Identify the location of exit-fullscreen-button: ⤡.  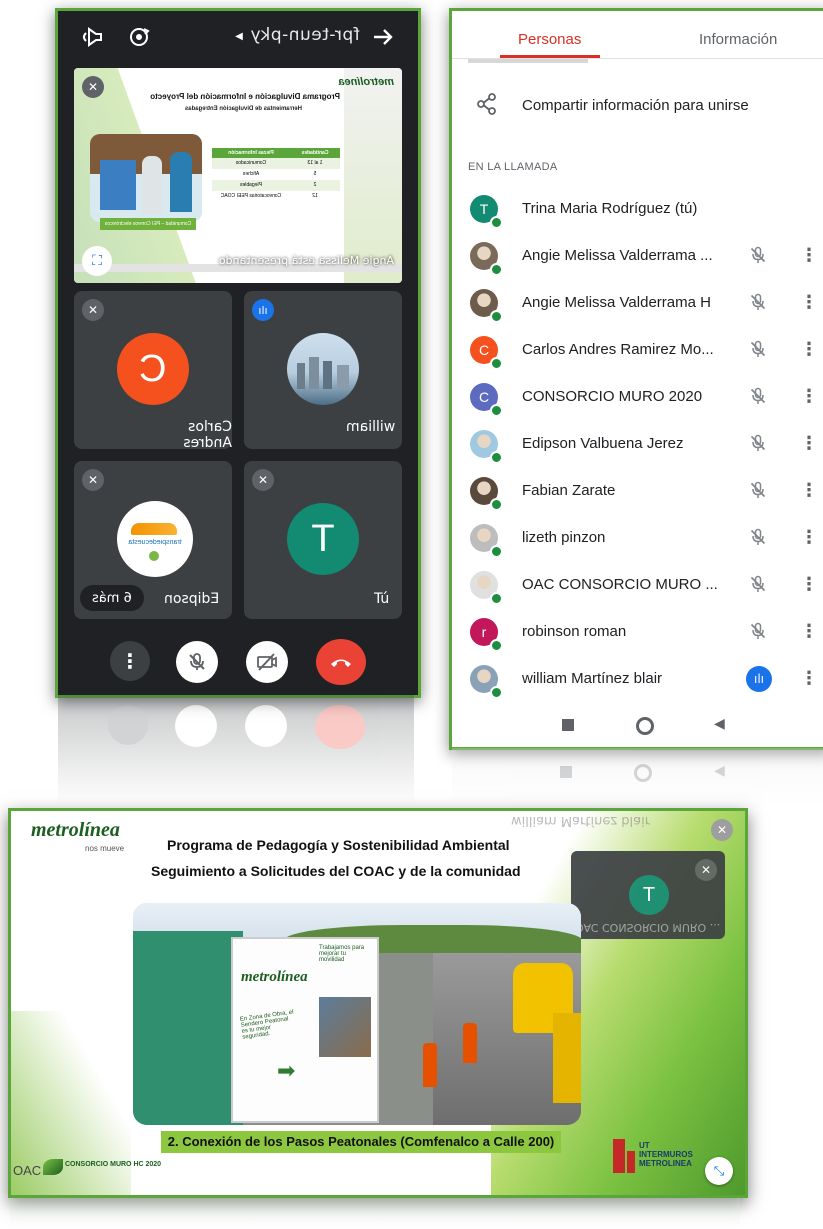
(719, 1171).